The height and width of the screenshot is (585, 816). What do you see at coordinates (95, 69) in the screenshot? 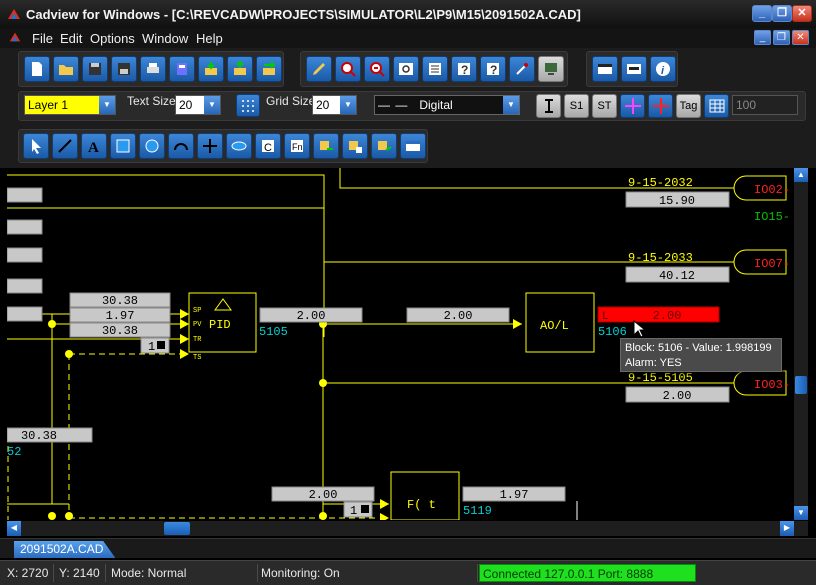
I see `save-button` at bounding box center [95, 69].